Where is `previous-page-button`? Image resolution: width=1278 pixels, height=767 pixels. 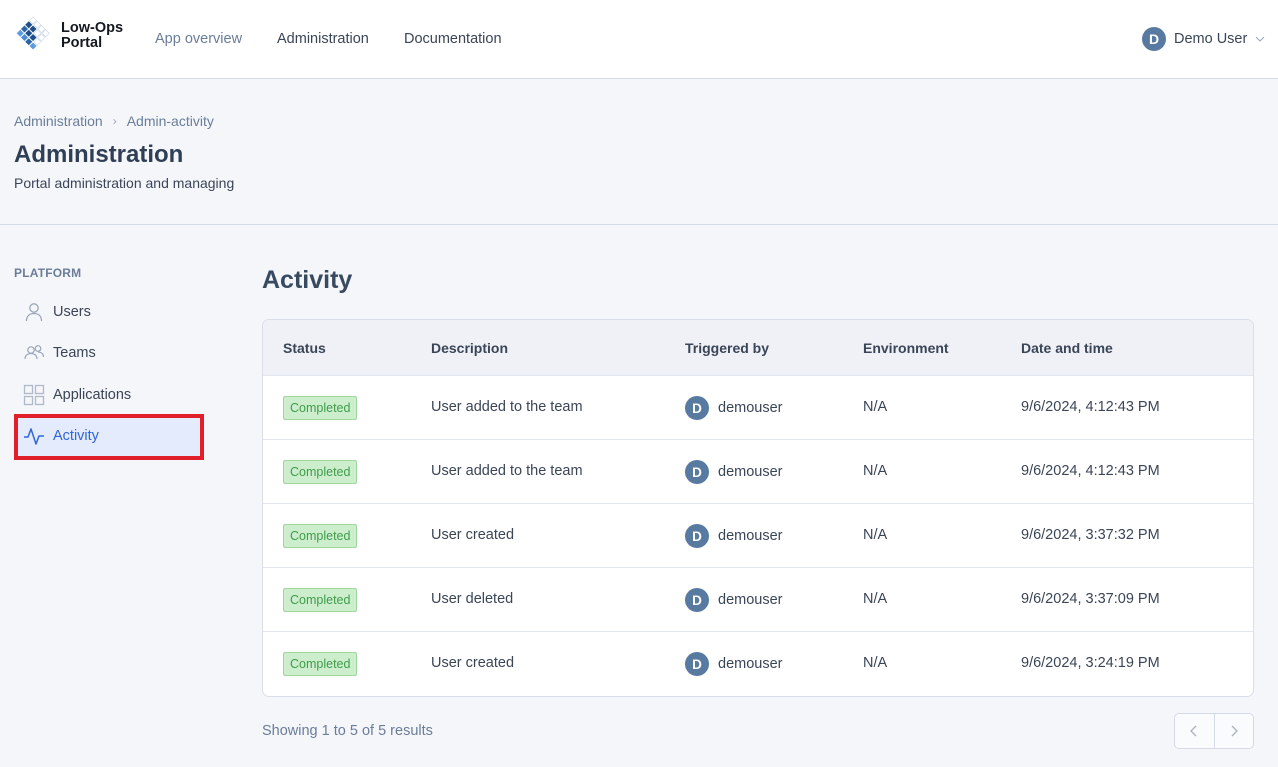
previous-page-button is located at coordinates (1194, 731).